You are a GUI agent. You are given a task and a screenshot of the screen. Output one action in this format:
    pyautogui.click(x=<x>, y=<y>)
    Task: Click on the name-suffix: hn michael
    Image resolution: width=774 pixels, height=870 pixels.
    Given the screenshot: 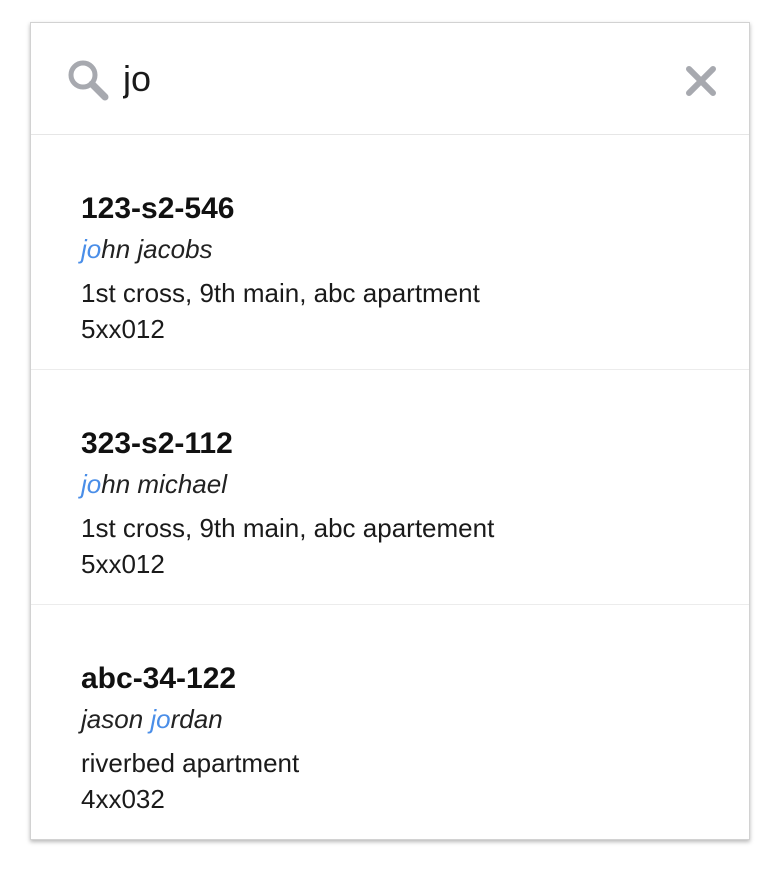 What is the action you would take?
    pyautogui.click(x=164, y=484)
    